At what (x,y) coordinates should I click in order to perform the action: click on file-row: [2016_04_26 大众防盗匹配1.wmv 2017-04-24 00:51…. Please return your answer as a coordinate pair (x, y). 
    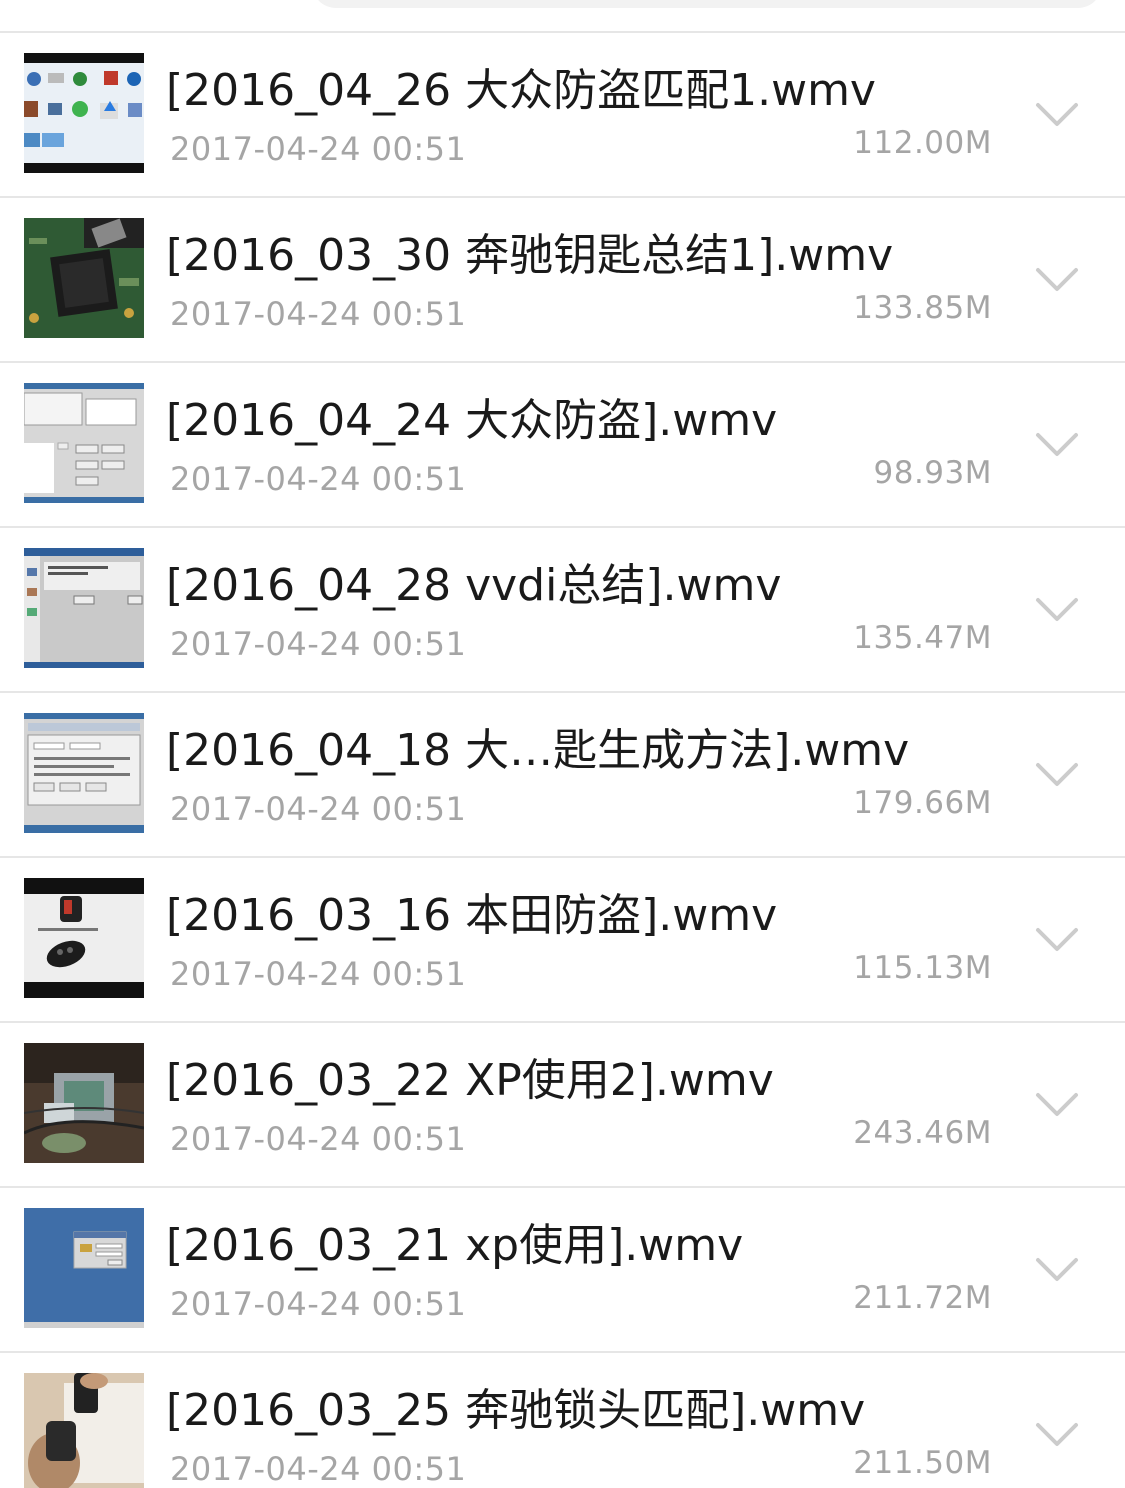
    Looking at the image, I should click on (562, 115).